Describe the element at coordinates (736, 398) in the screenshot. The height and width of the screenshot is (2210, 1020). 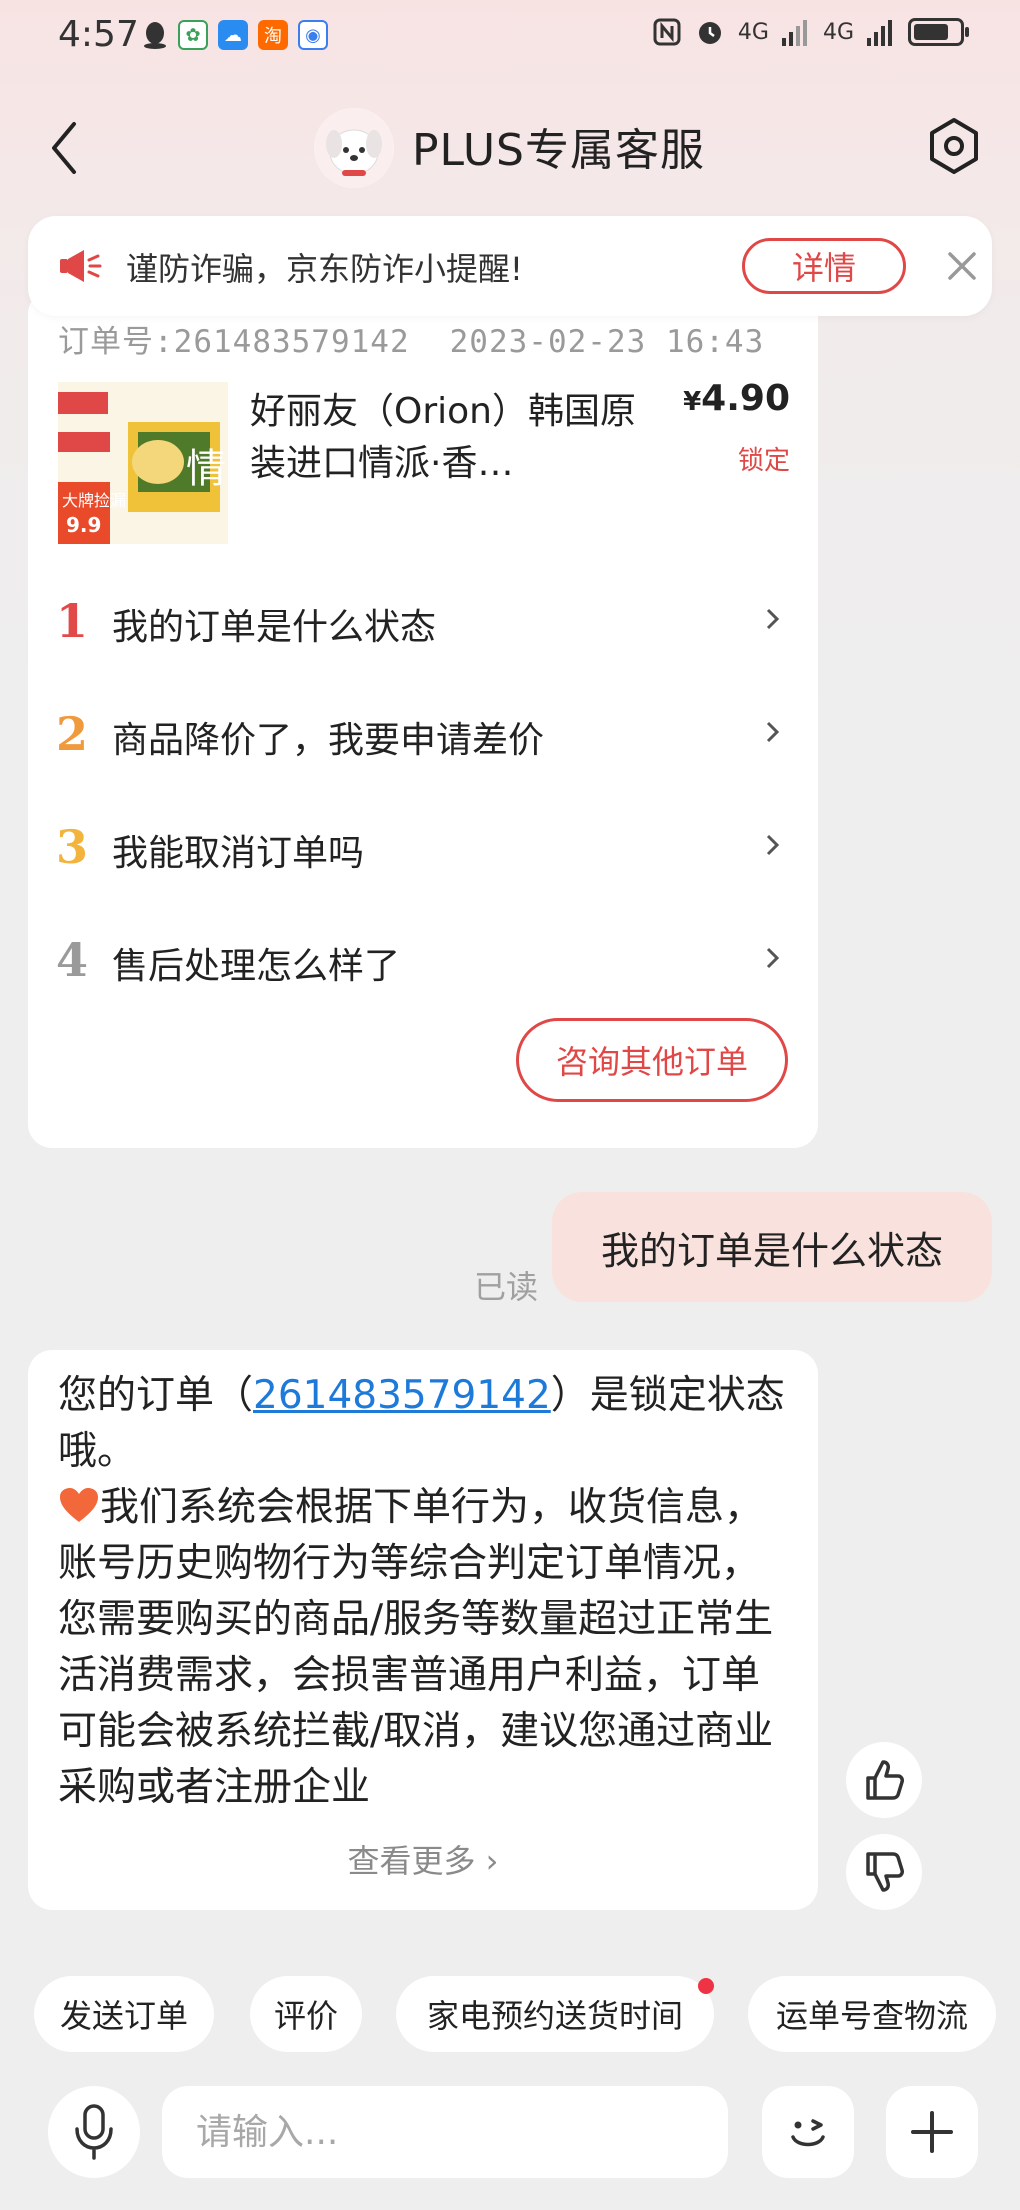
I see `product-price: ¥4.90` at that location.